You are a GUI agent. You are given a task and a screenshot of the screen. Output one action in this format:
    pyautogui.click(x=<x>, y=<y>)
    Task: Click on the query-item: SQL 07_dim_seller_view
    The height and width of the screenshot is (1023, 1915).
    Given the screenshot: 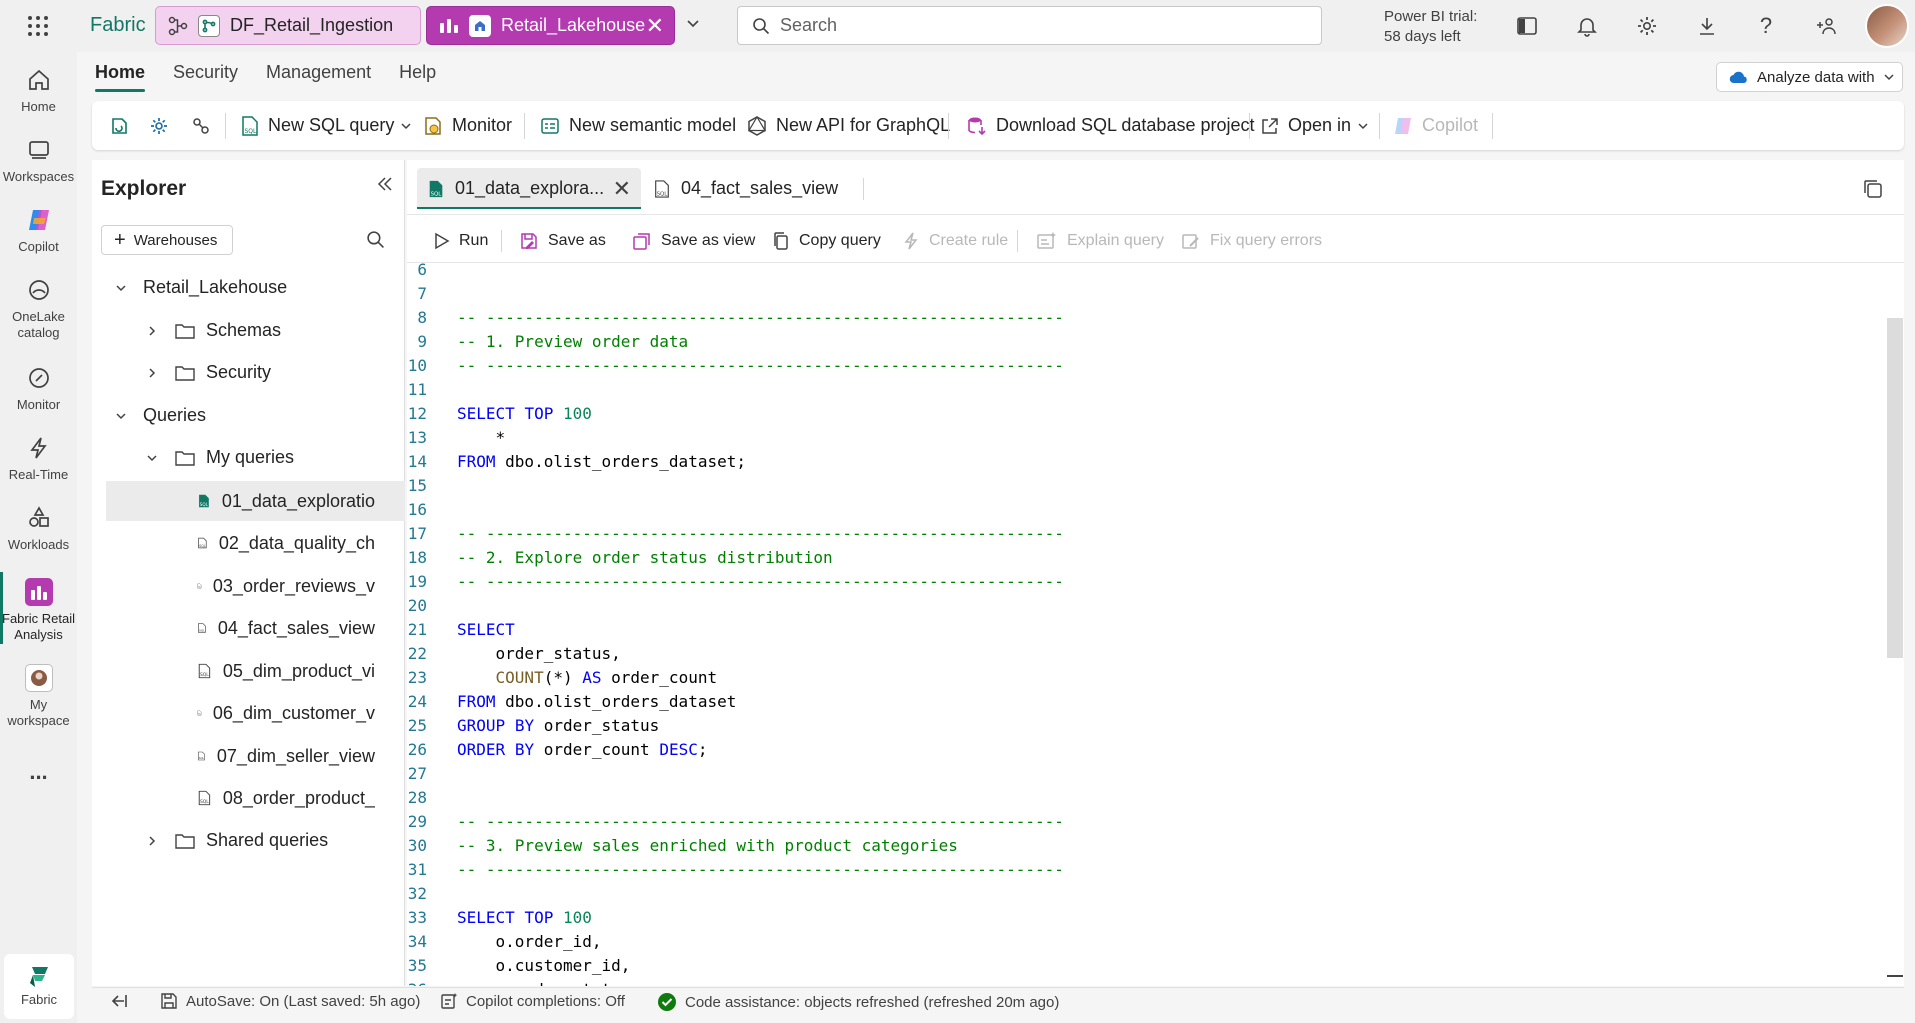 What is the action you would take?
    pyautogui.click(x=286, y=756)
    